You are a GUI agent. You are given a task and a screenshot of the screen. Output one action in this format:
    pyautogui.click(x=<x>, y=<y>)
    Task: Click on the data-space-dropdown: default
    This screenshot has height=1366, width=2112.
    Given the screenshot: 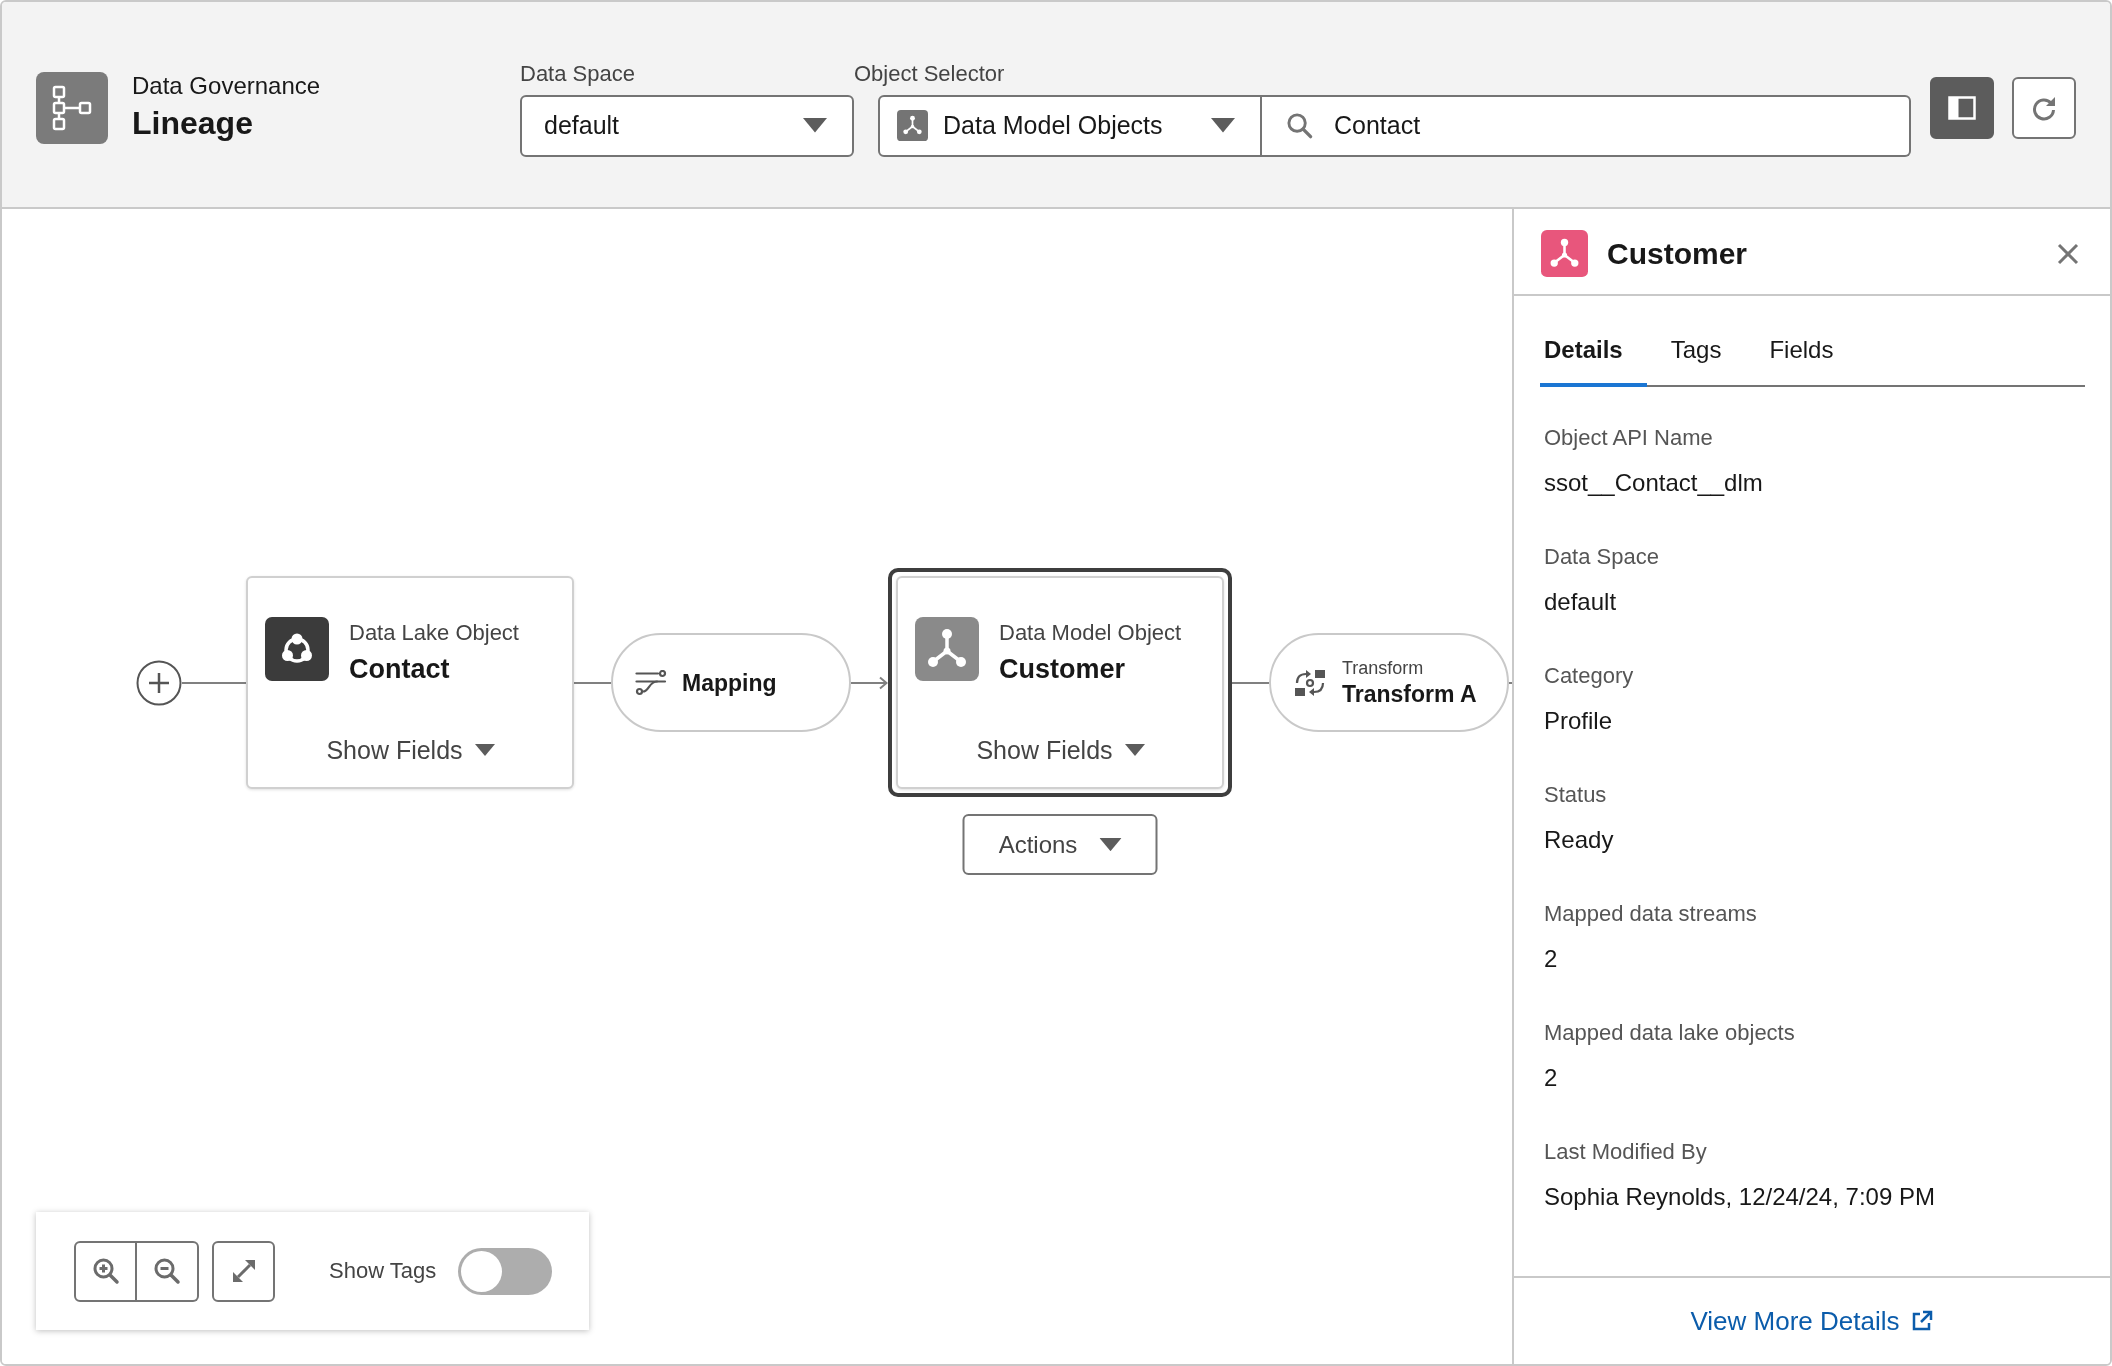 What is the action you would take?
    pyautogui.click(x=687, y=125)
    